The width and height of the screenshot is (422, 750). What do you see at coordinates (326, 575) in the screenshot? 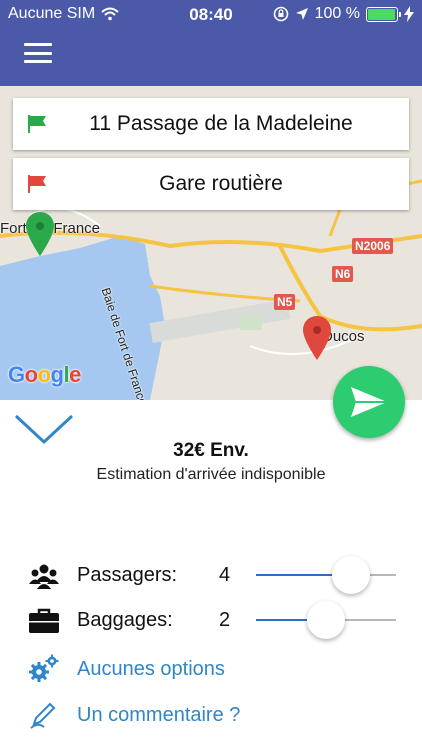
I see `passengers-slider` at bounding box center [326, 575].